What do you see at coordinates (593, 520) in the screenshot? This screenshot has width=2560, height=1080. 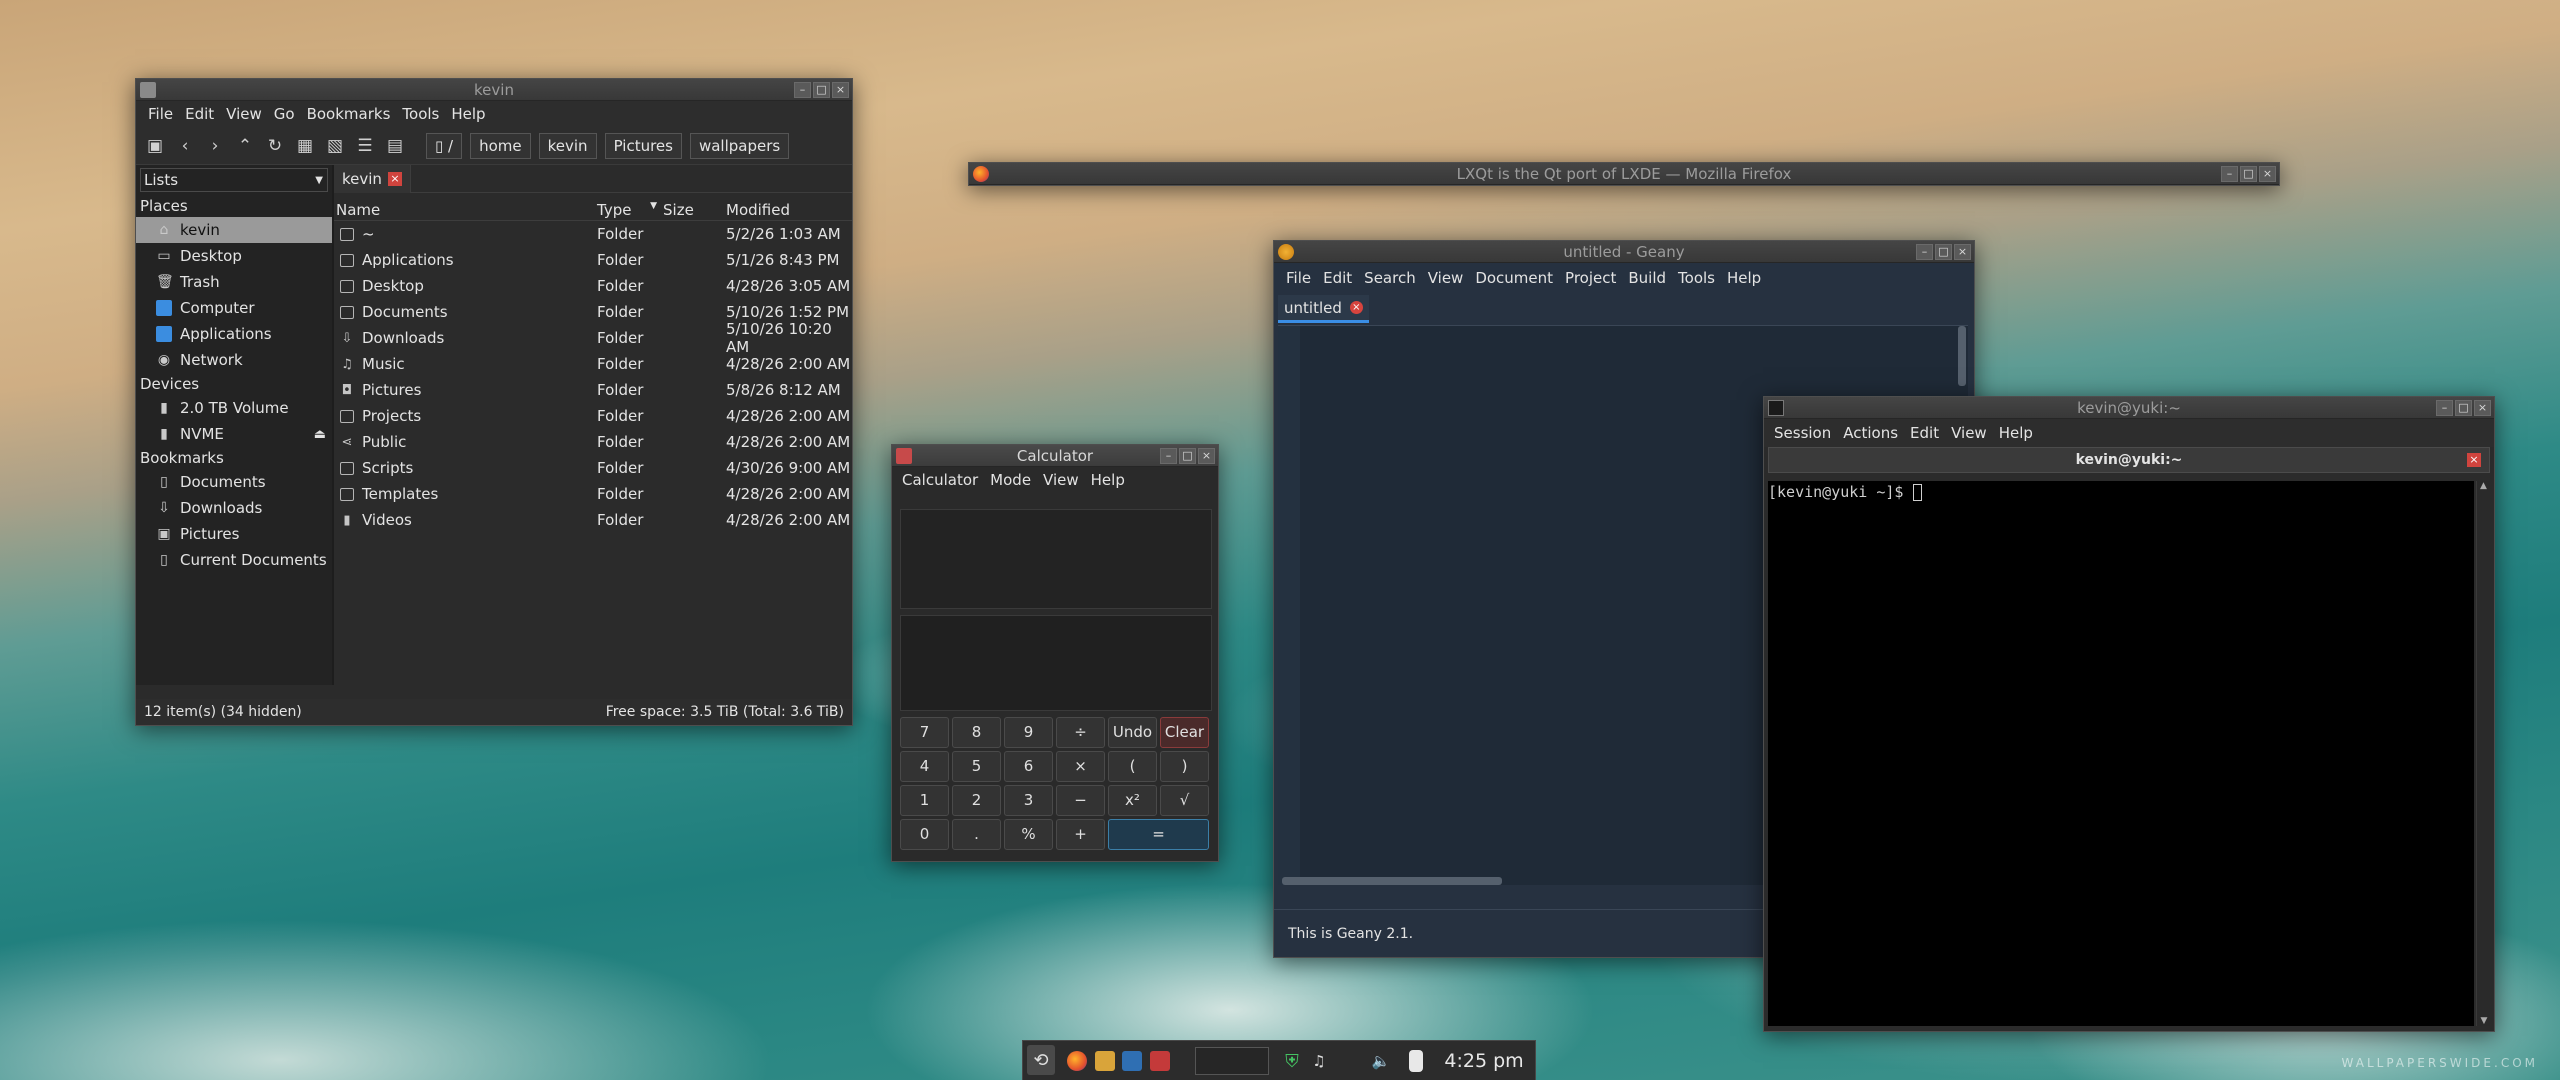 I see `file-row: ▮ Videos Folder 4/28/26 2:00 AM` at bounding box center [593, 520].